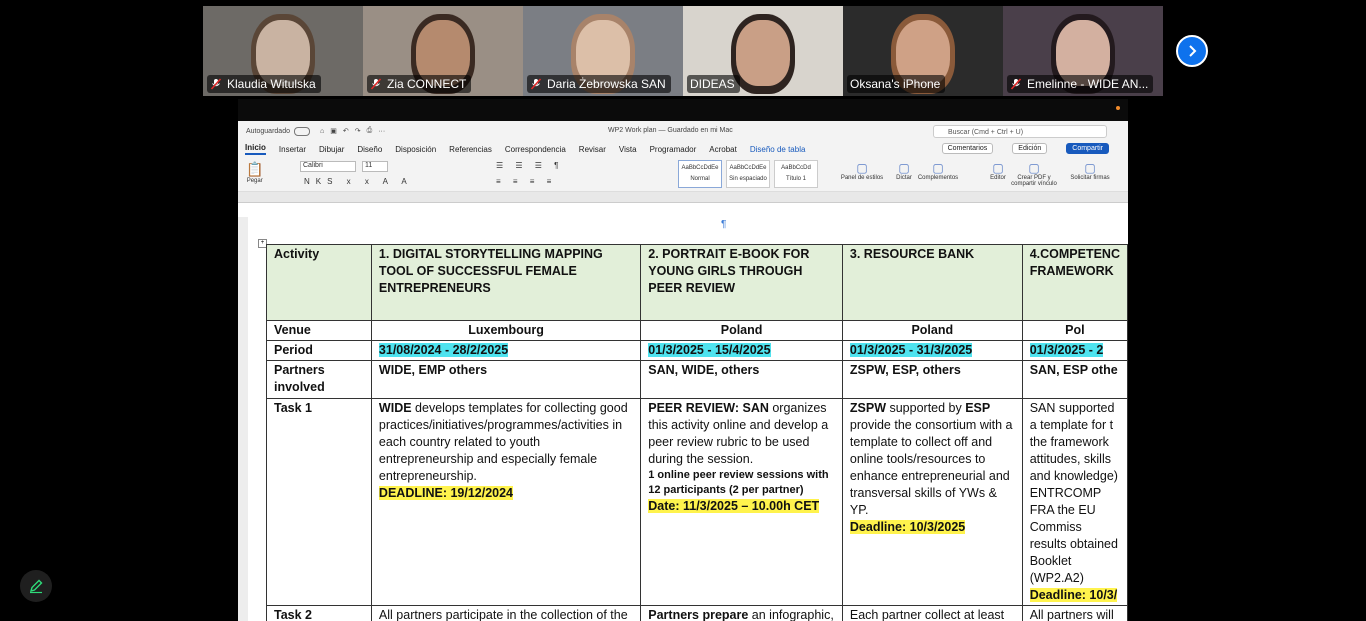 The image size is (1366, 621). Describe the element at coordinates (700, 174) in the screenshot. I see `style-option: AaBbCcDdEe Normal` at that location.